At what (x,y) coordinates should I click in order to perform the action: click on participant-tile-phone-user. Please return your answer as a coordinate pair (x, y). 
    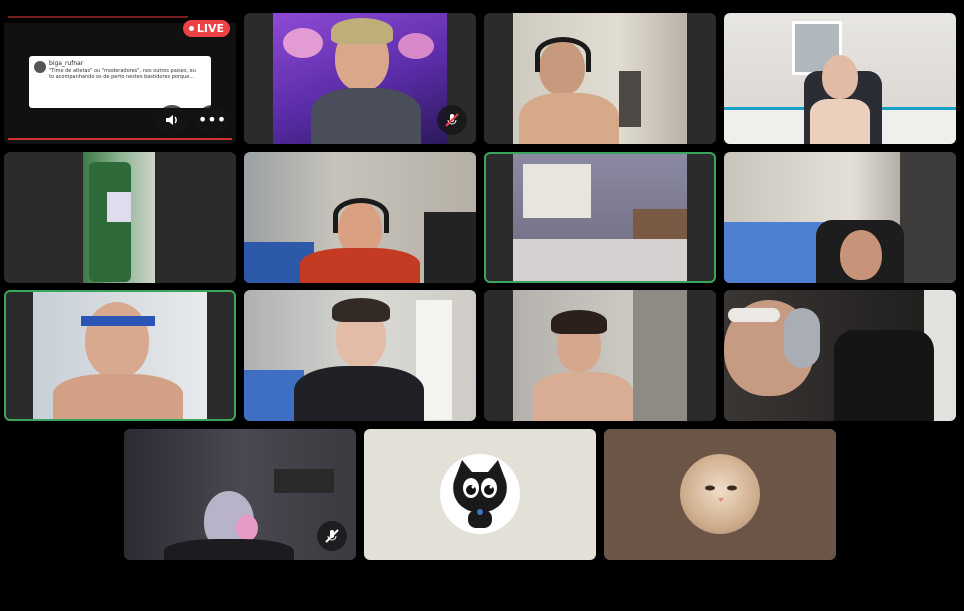
    Looking at the image, I should click on (840, 78).